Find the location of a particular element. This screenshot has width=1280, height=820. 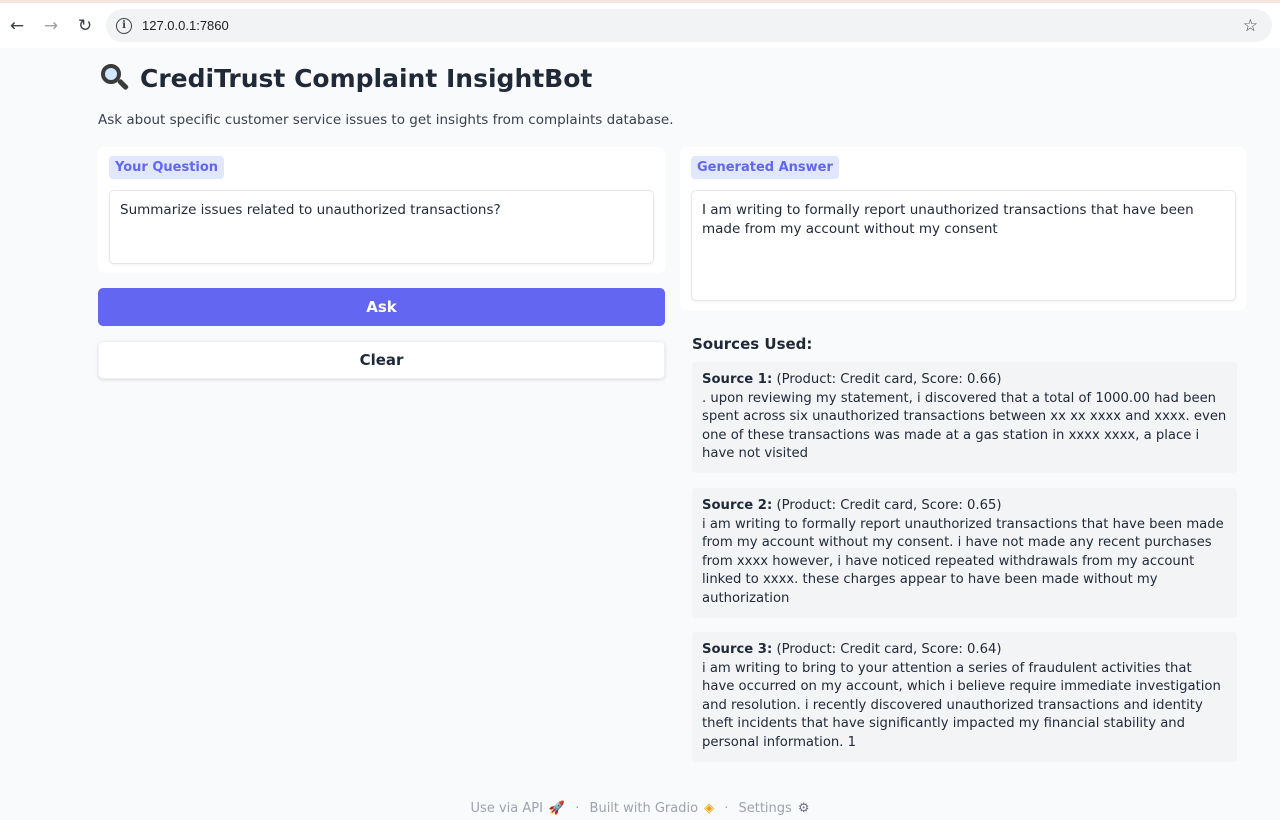

clear-button: Clear is located at coordinates (381, 360).